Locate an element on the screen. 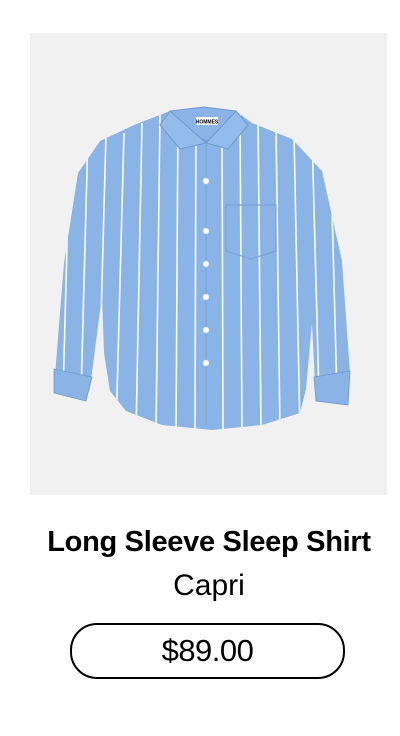 The image size is (400, 736). price-button: $89.00 is located at coordinates (207, 651).